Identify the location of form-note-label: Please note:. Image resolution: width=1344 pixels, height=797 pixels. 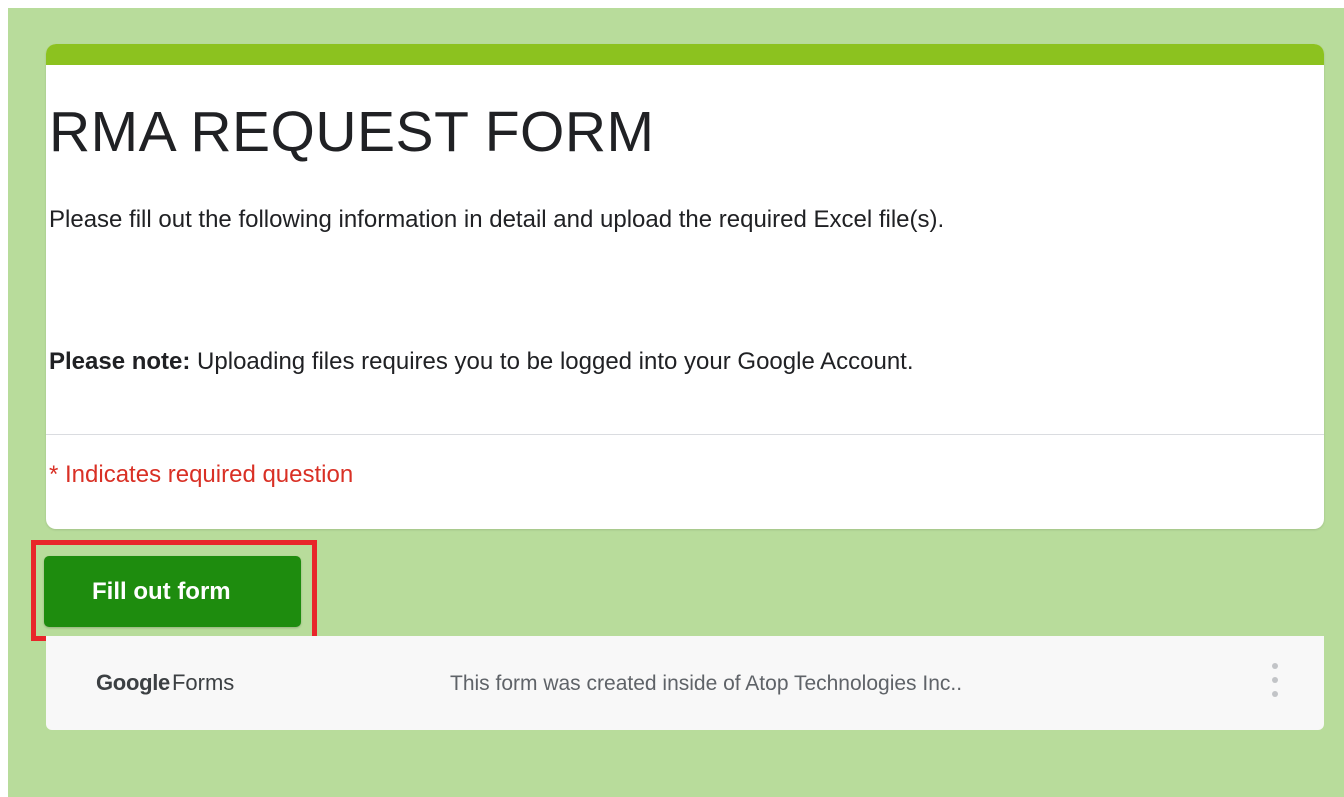
(120, 361).